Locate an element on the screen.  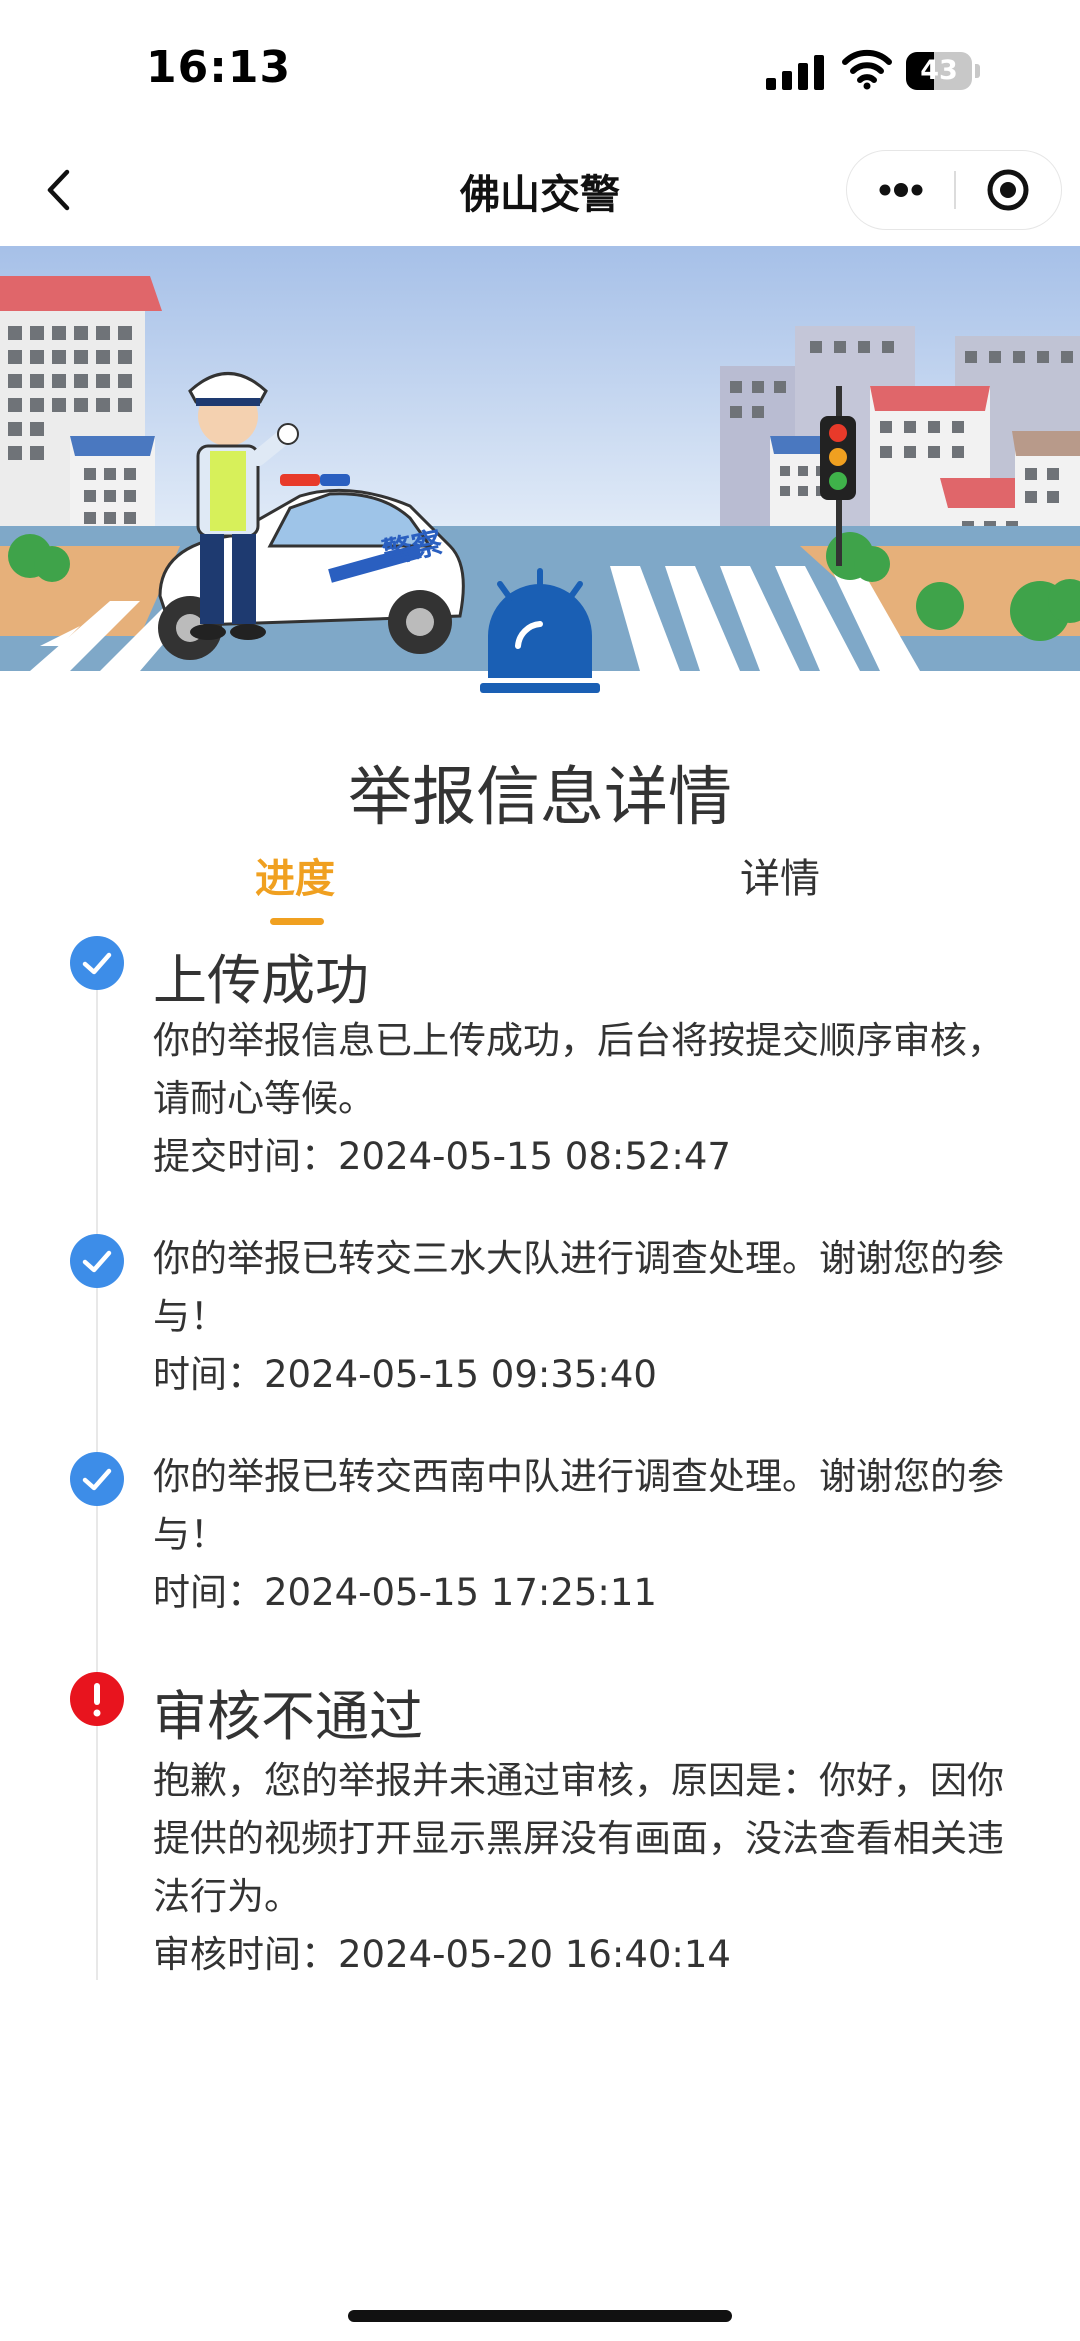
status-bar: 16:13 43 is located at coordinates (540, 70).